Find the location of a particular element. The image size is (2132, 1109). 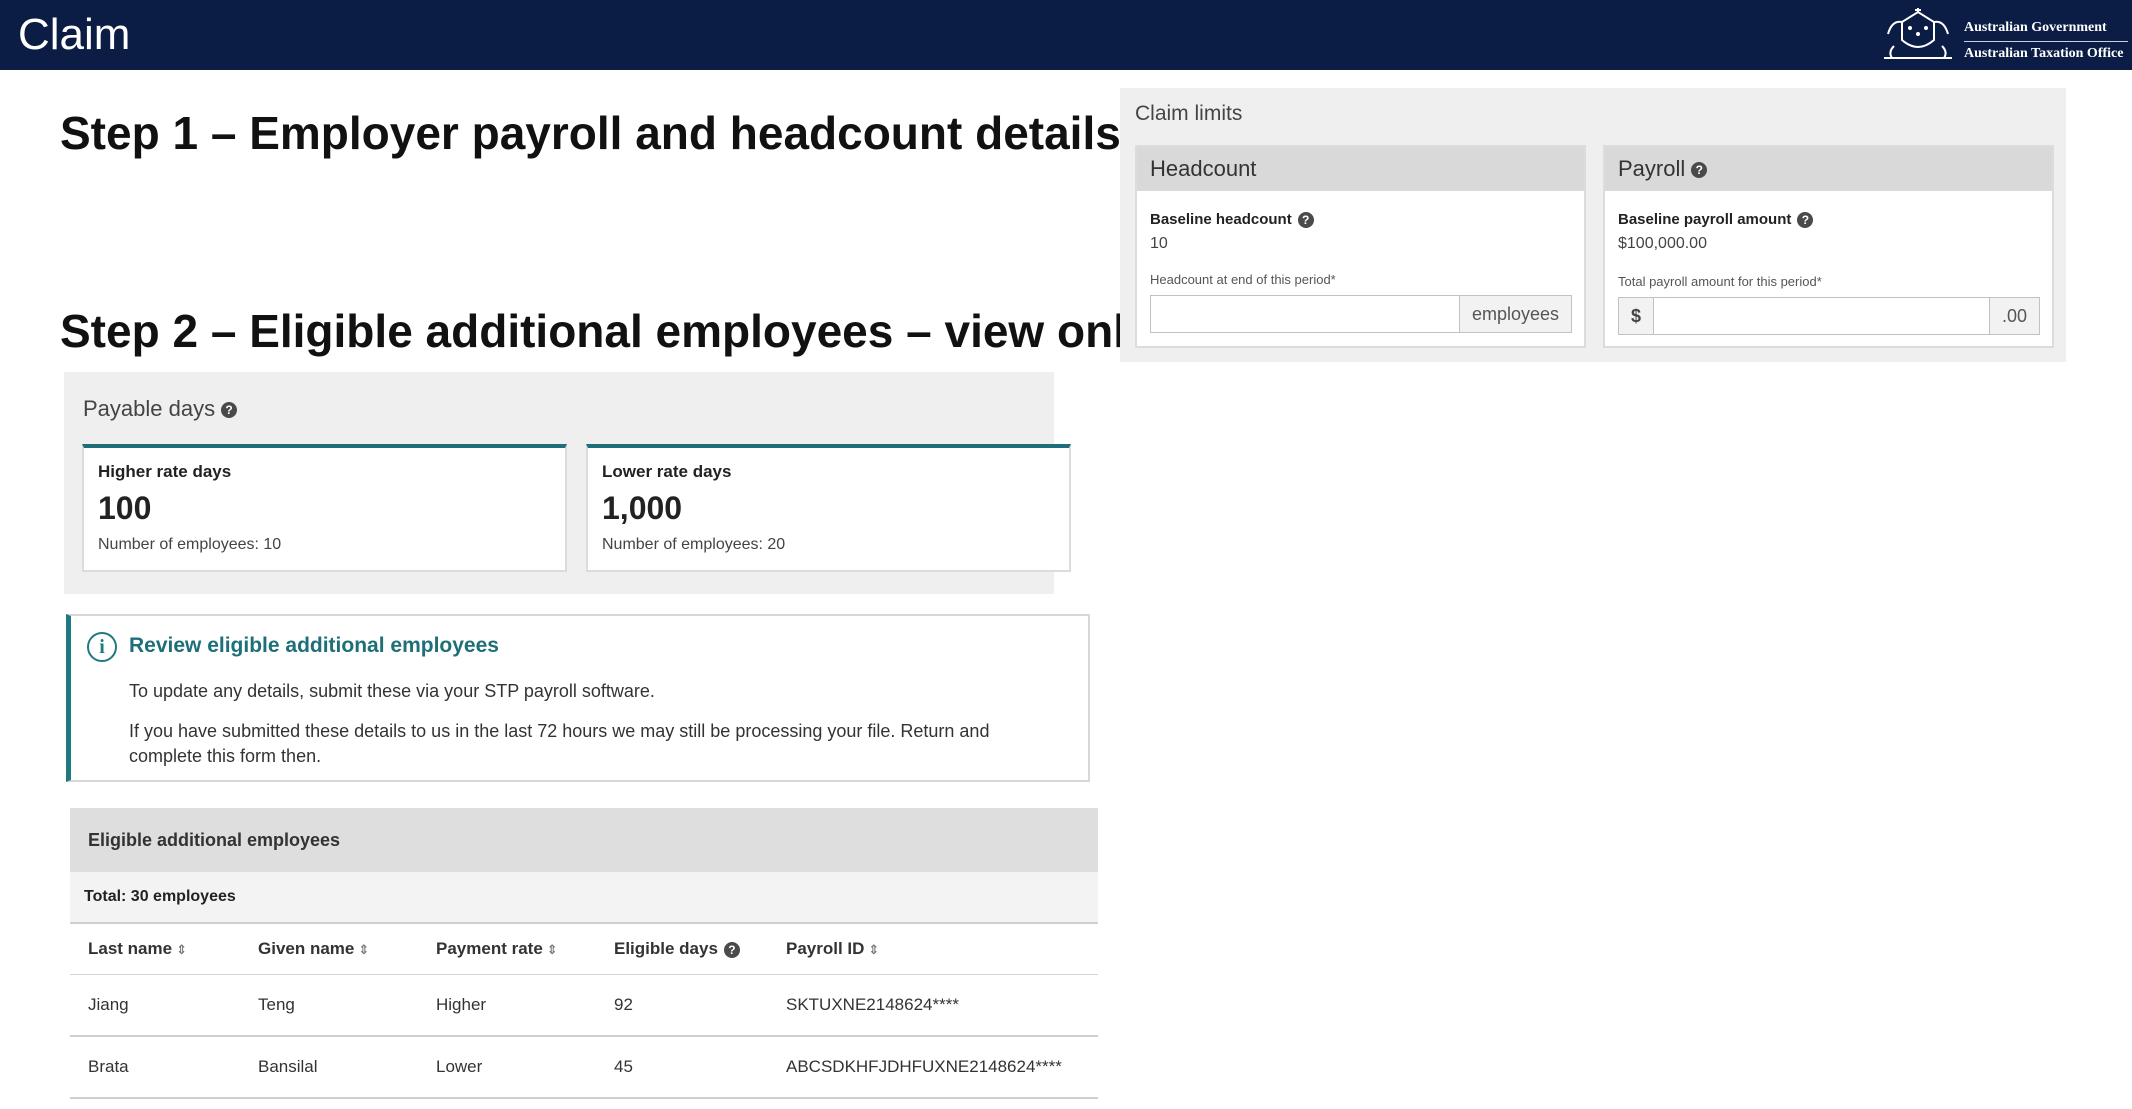

cell-eligible-days: 92 is located at coordinates (682, 1005).